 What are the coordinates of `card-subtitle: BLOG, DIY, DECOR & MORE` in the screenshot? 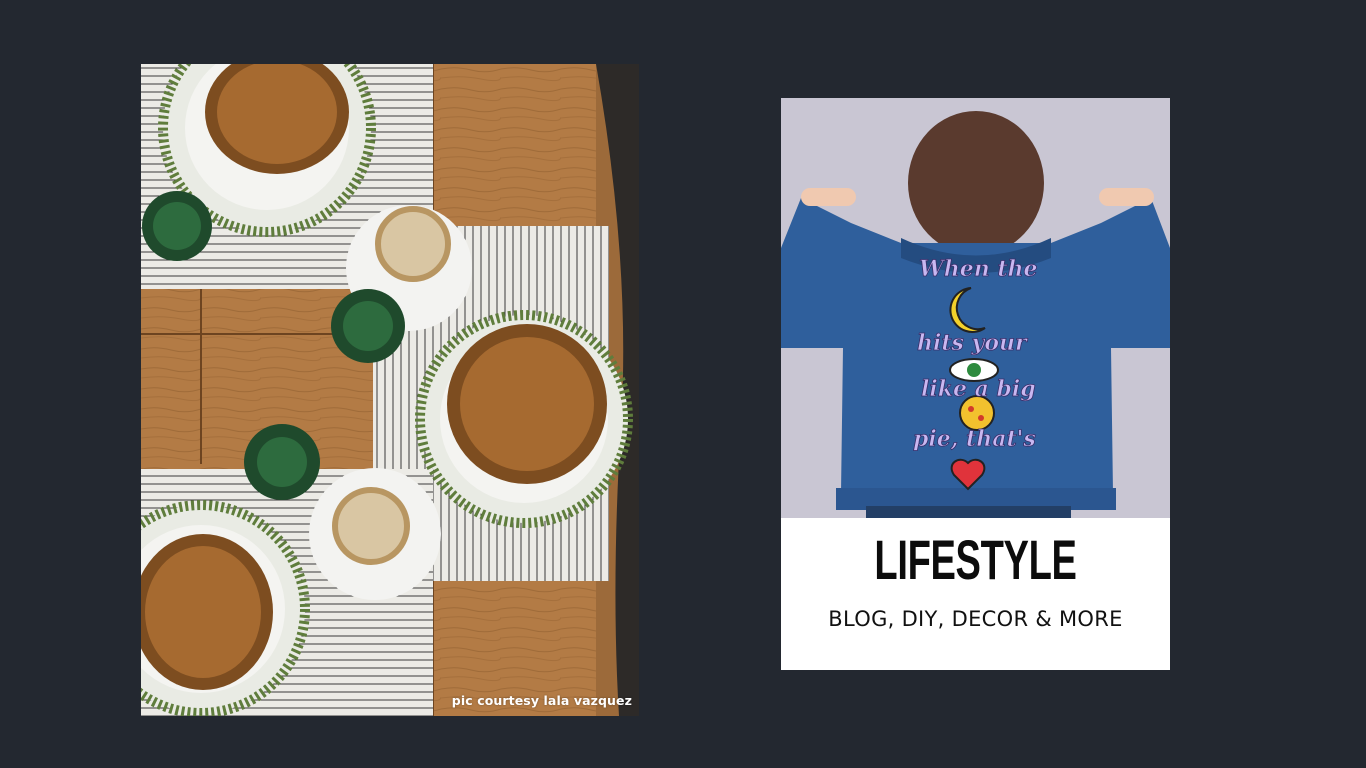 It's located at (975, 619).